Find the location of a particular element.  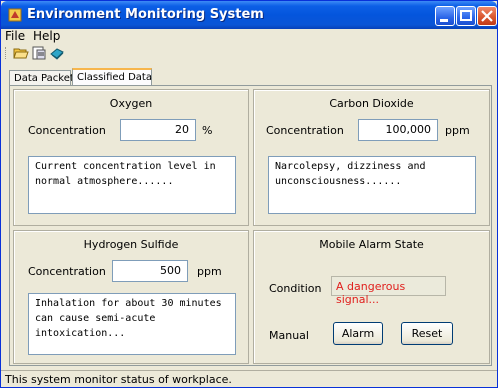

panel-title: Mobile Alarm State is located at coordinates (371, 244).